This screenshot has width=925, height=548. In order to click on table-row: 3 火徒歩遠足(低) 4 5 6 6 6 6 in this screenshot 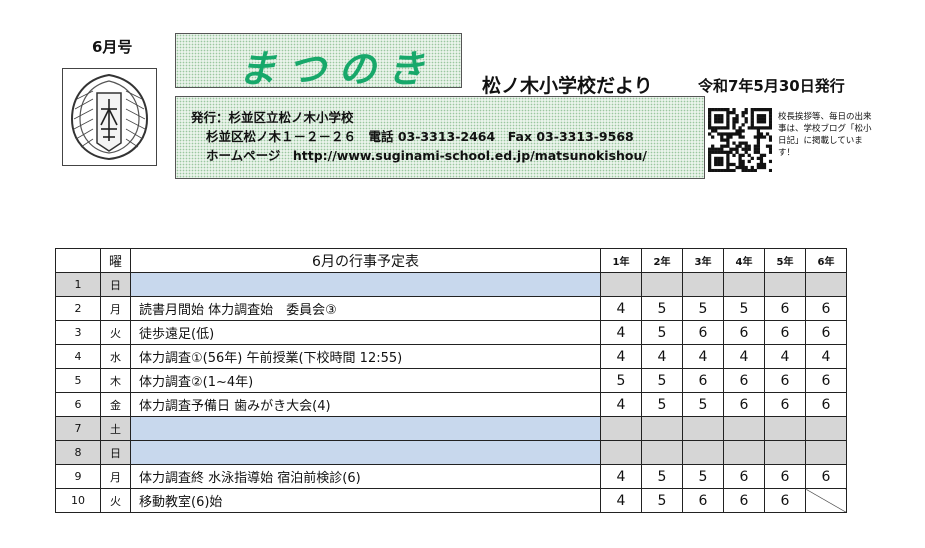, I will do `click(451, 332)`.